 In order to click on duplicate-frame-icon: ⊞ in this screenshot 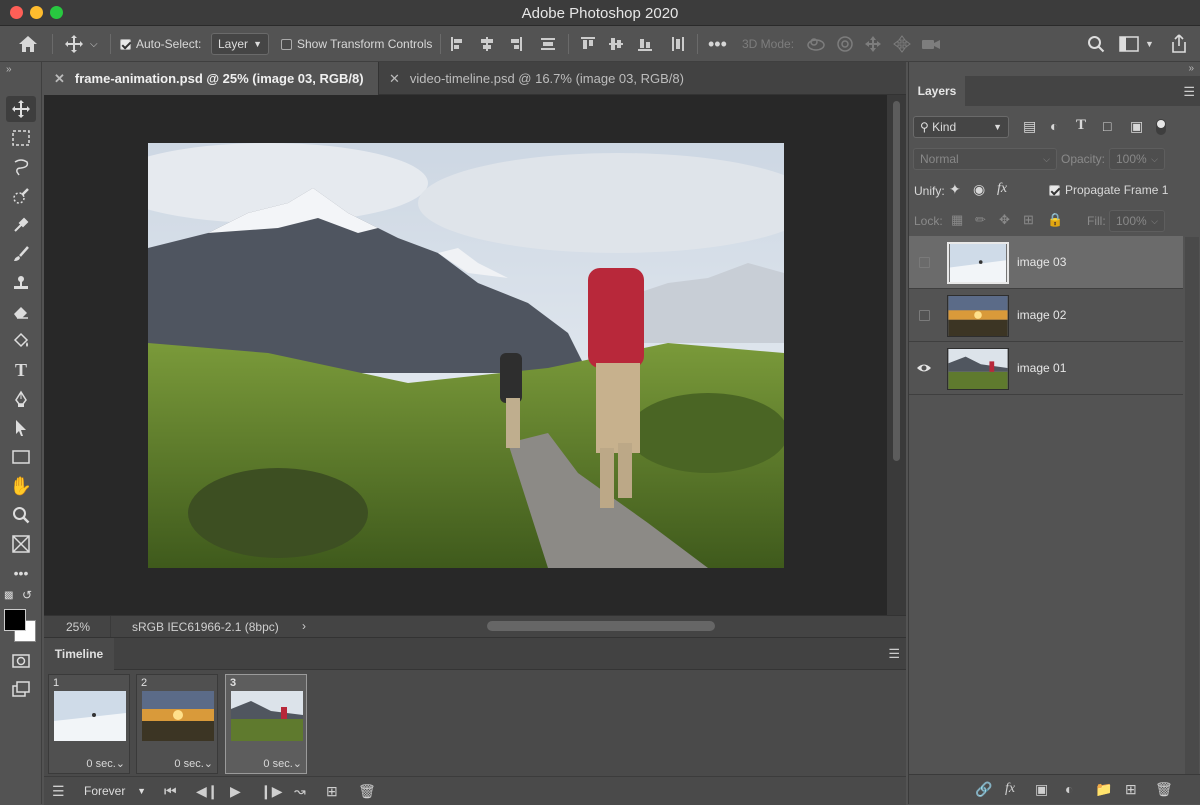, I will do `click(332, 791)`.